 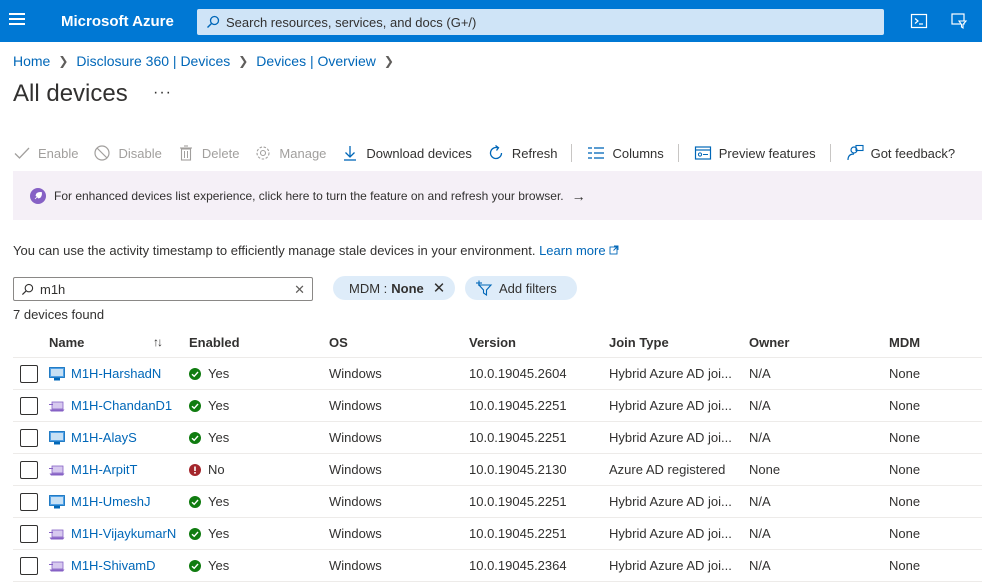 I want to click on column-header-os: OS, so click(x=338, y=342).